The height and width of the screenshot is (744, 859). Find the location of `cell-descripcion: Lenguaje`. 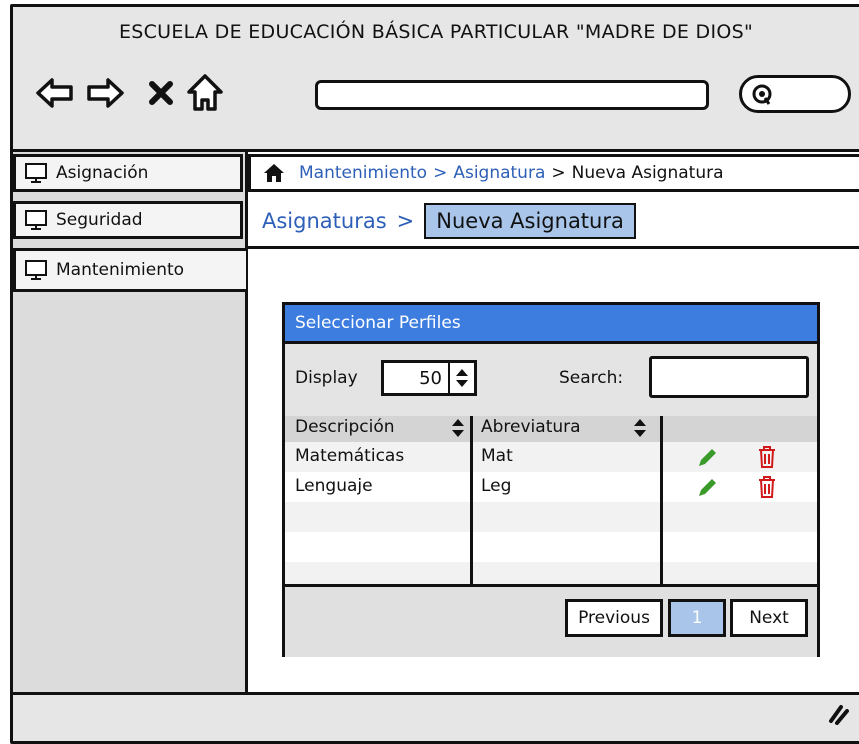

cell-descripcion: Lenguaje is located at coordinates (334, 486).